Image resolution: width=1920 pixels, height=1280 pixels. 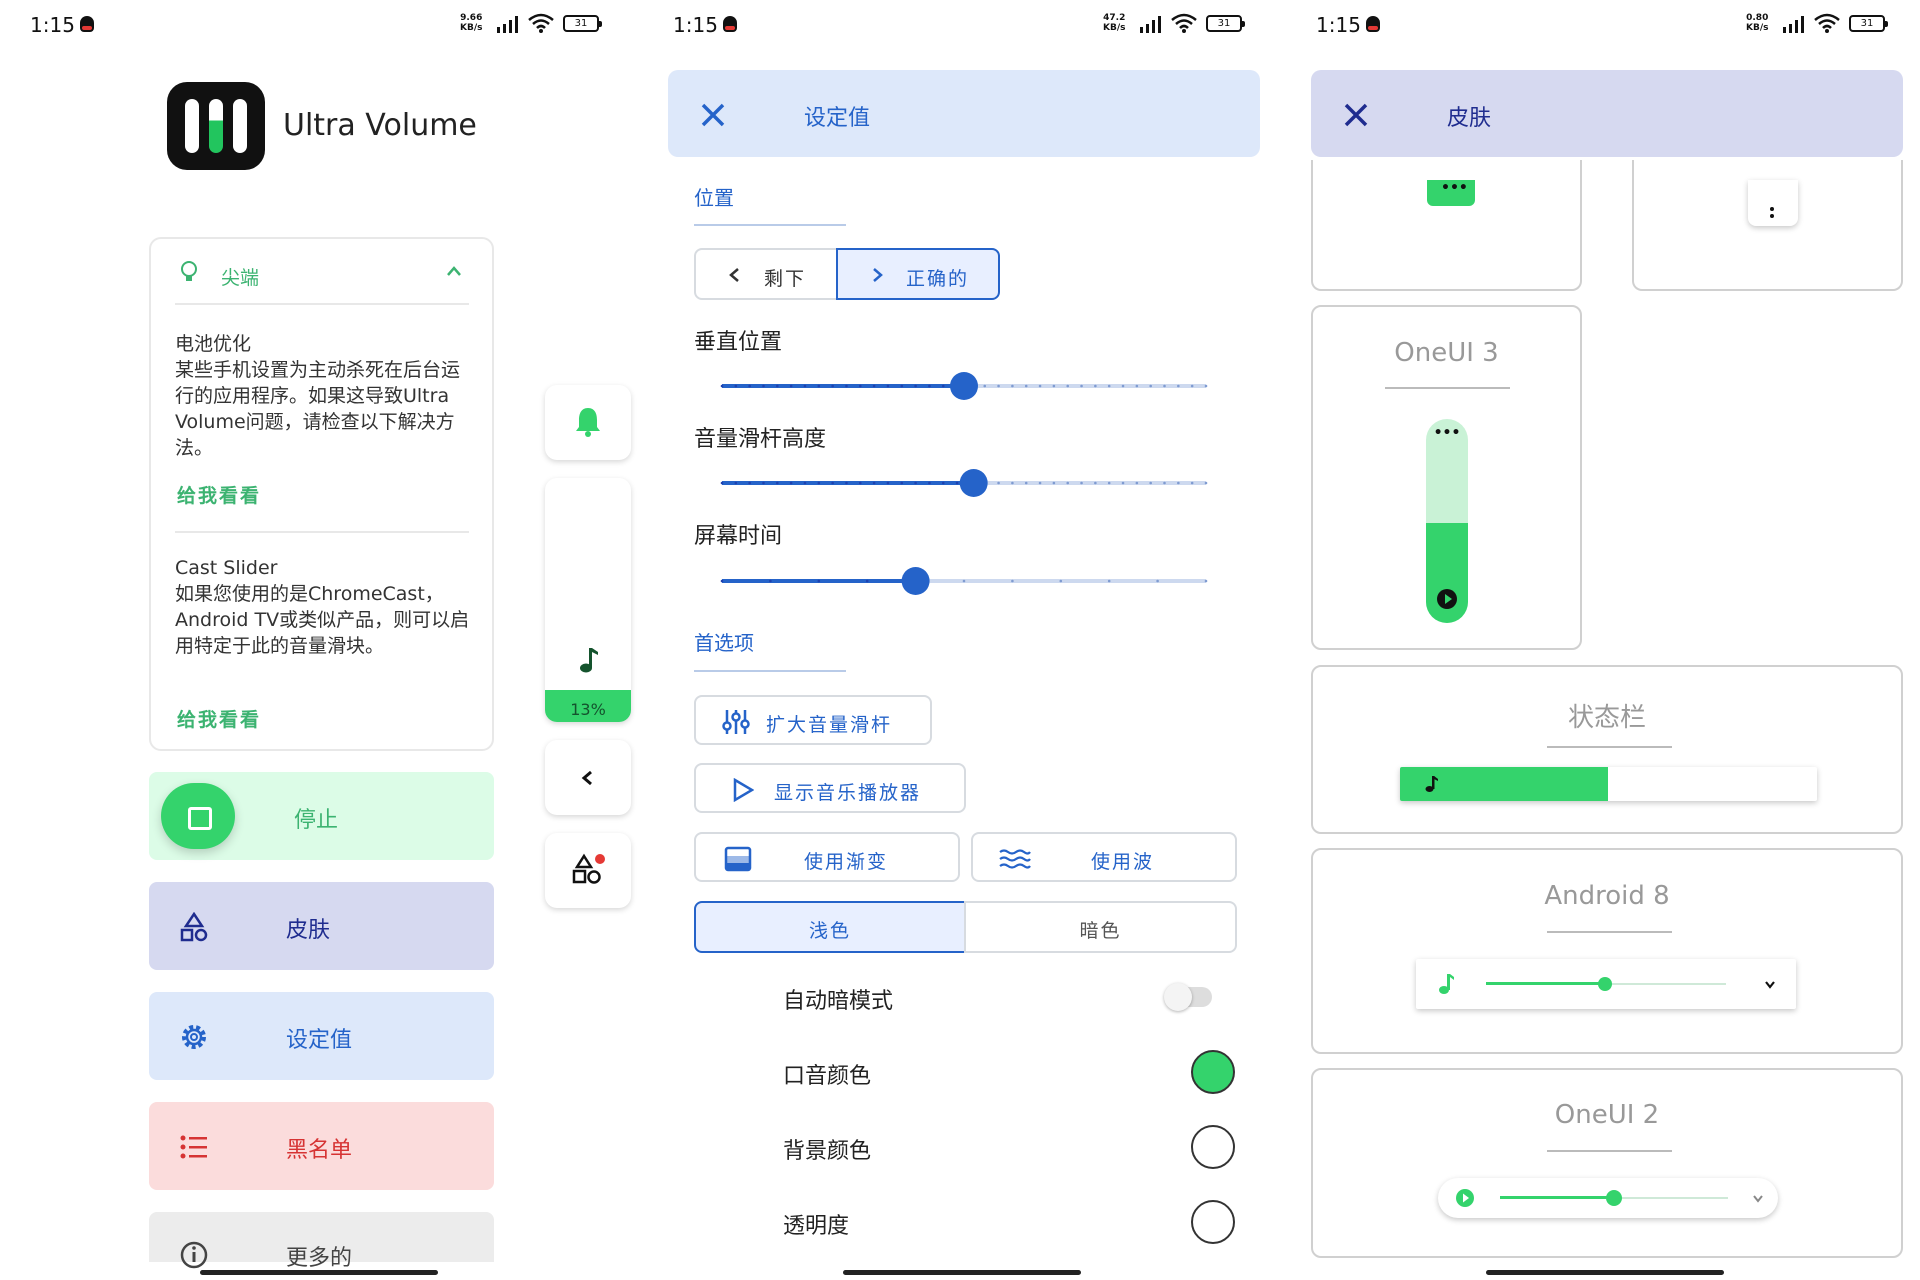 I want to click on gear-icon, so click(x=194, y=1037).